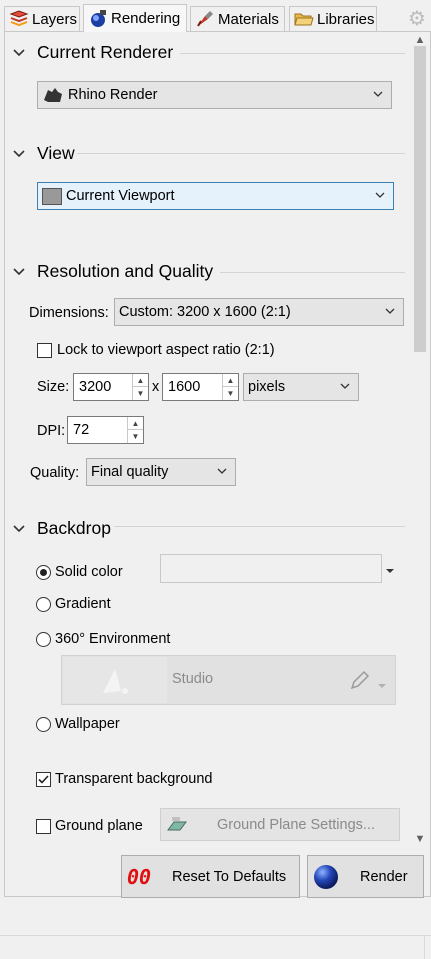 The height and width of the screenshot is (959, 431). I want to click on panel-tabbar: Layers Rendering Materials Libraries ⚙, so click(215, 16).